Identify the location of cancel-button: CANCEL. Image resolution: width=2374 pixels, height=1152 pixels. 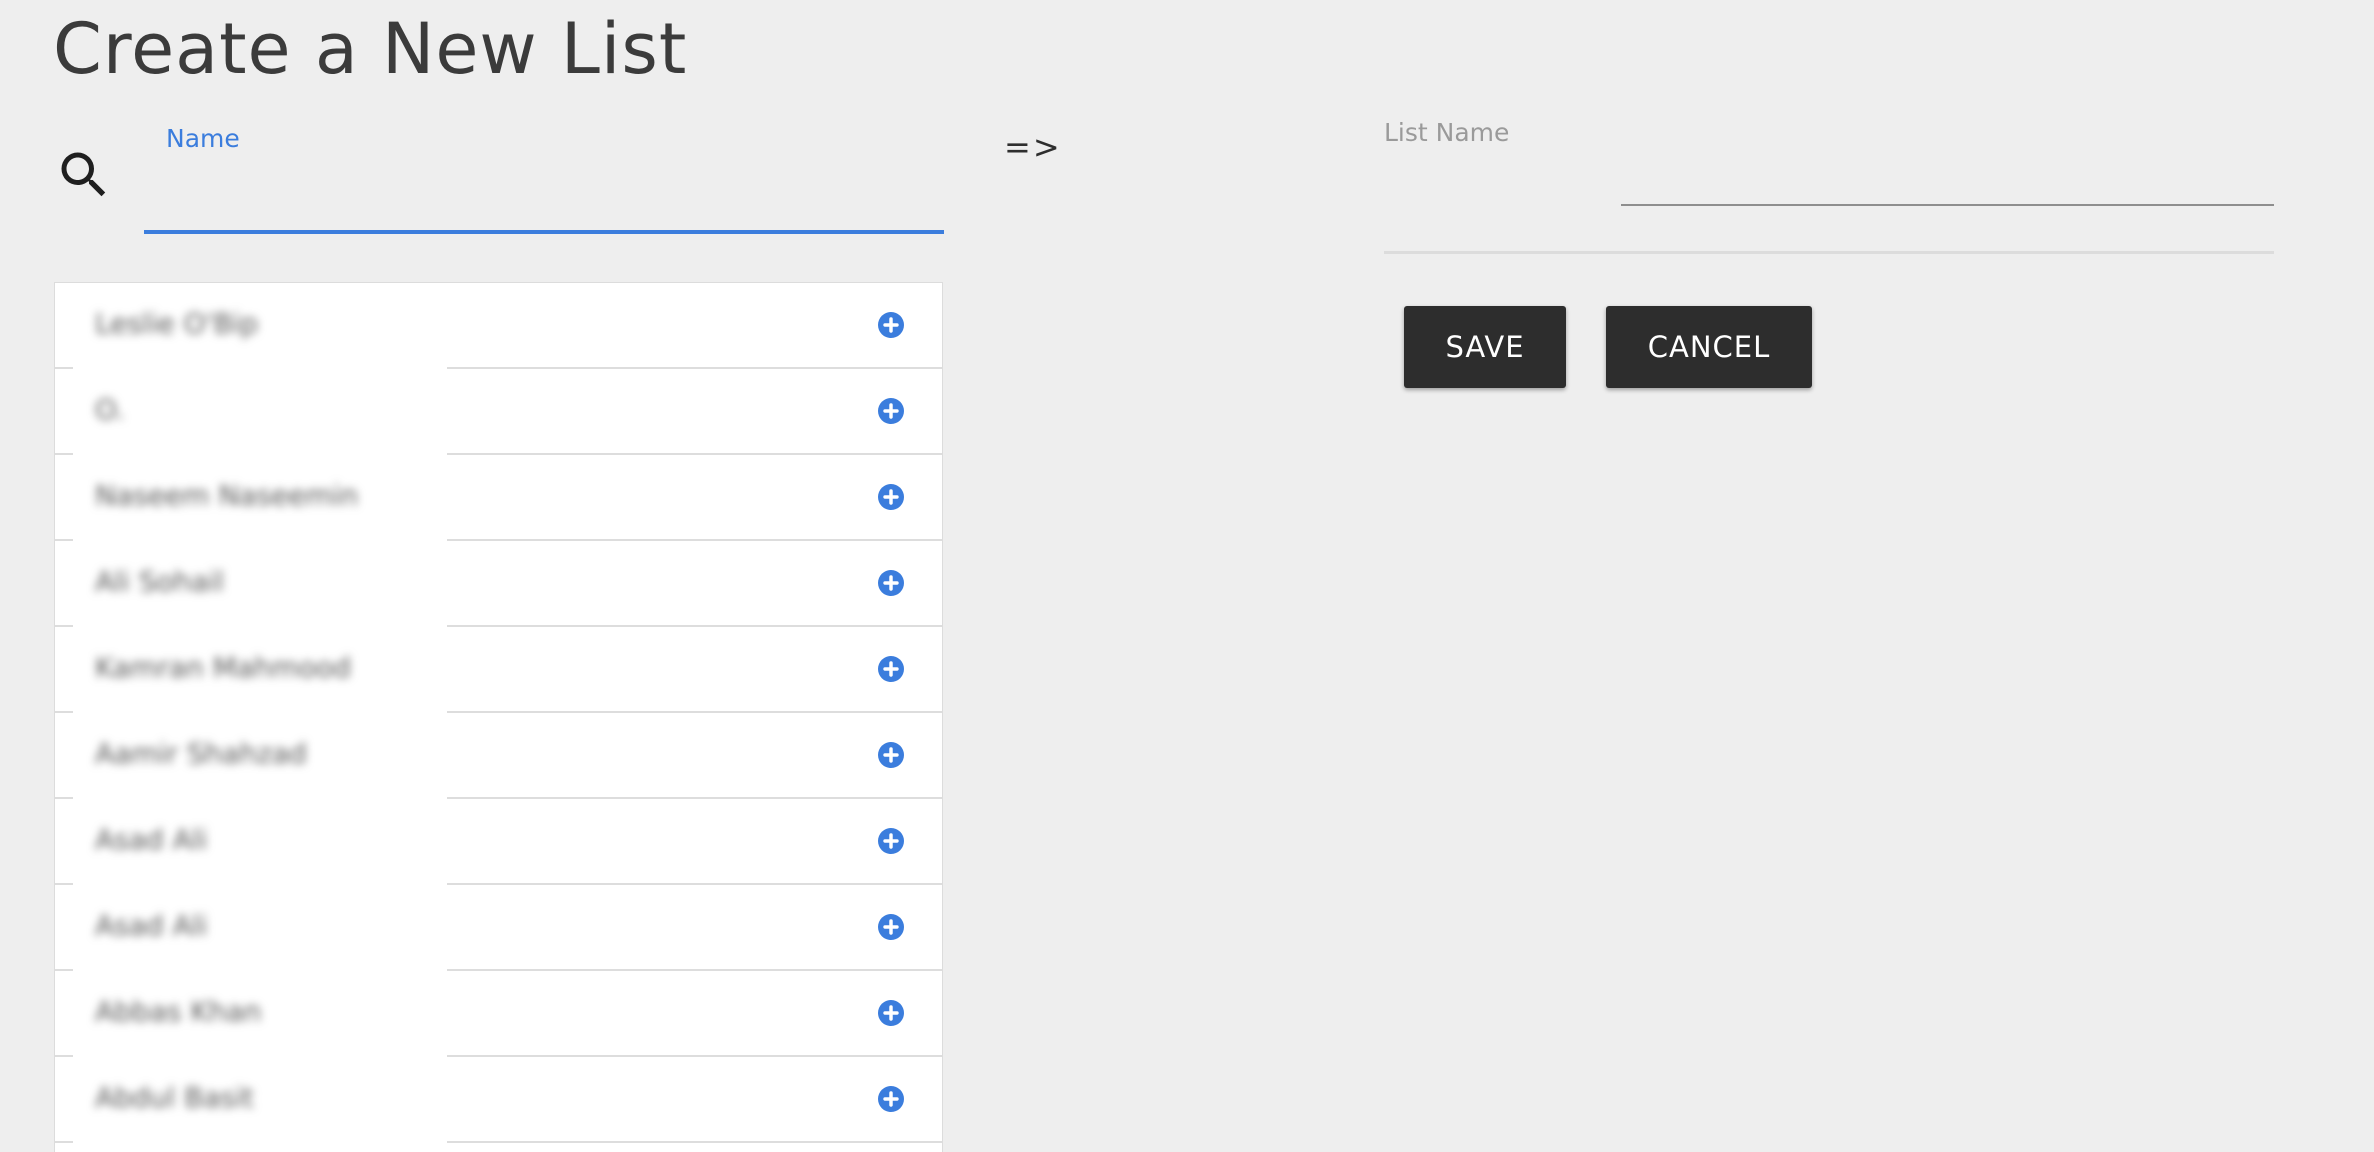
(1709, 347).